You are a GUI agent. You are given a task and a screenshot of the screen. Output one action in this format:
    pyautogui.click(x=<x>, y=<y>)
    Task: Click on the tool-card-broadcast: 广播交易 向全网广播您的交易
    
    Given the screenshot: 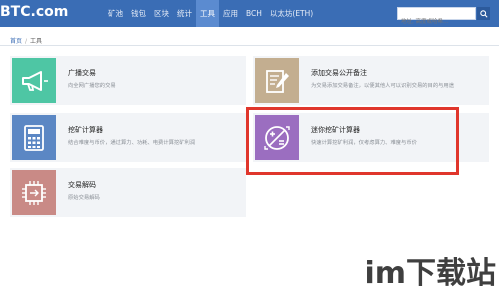 What is the action you would take?
    pyautogui.click(x=128, y=80)
    